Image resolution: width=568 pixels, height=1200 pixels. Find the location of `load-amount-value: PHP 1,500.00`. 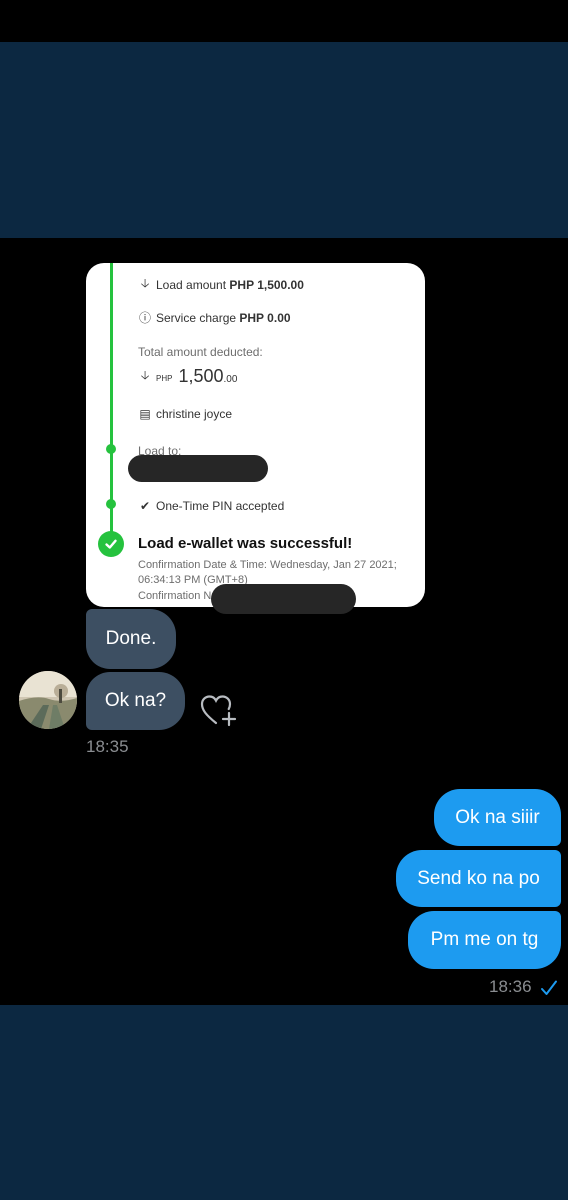

load-amount-value: PHP 1,500.00 is located at coordinates (266, 284).